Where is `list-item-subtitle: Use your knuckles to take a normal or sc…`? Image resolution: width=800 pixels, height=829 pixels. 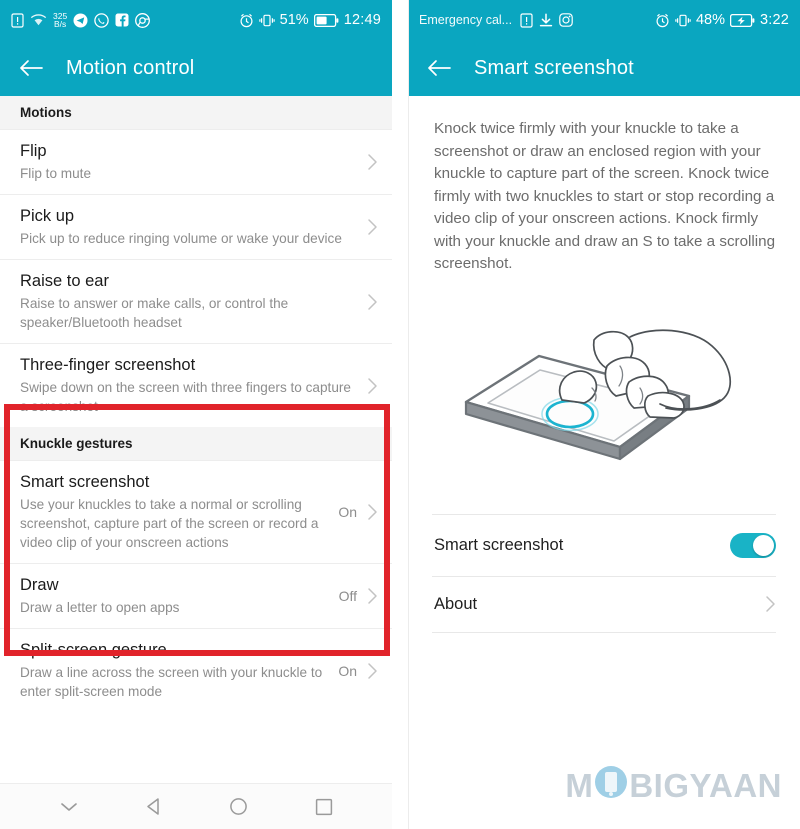
list-item-subtitle: Use your knuckles to take a normal or sc… is located at coordinates (169, 523).